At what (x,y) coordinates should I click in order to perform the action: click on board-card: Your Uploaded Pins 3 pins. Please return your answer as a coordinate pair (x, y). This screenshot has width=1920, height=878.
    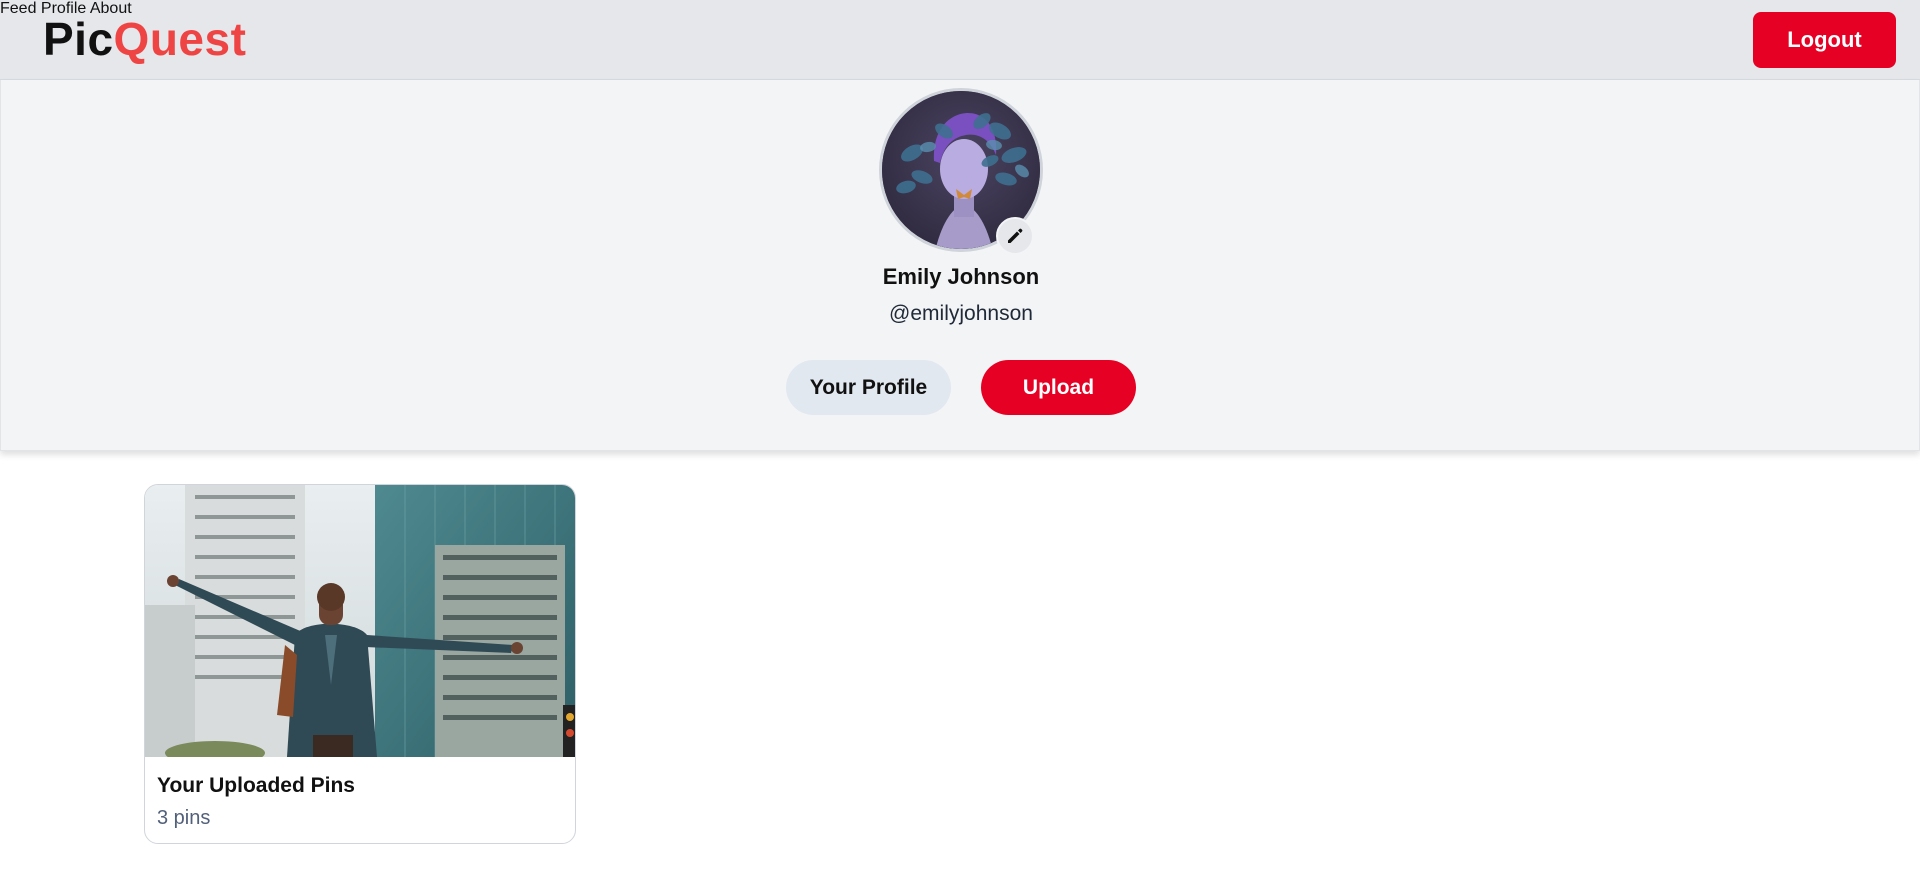
    Looking at the image, I should click on (360, 664).